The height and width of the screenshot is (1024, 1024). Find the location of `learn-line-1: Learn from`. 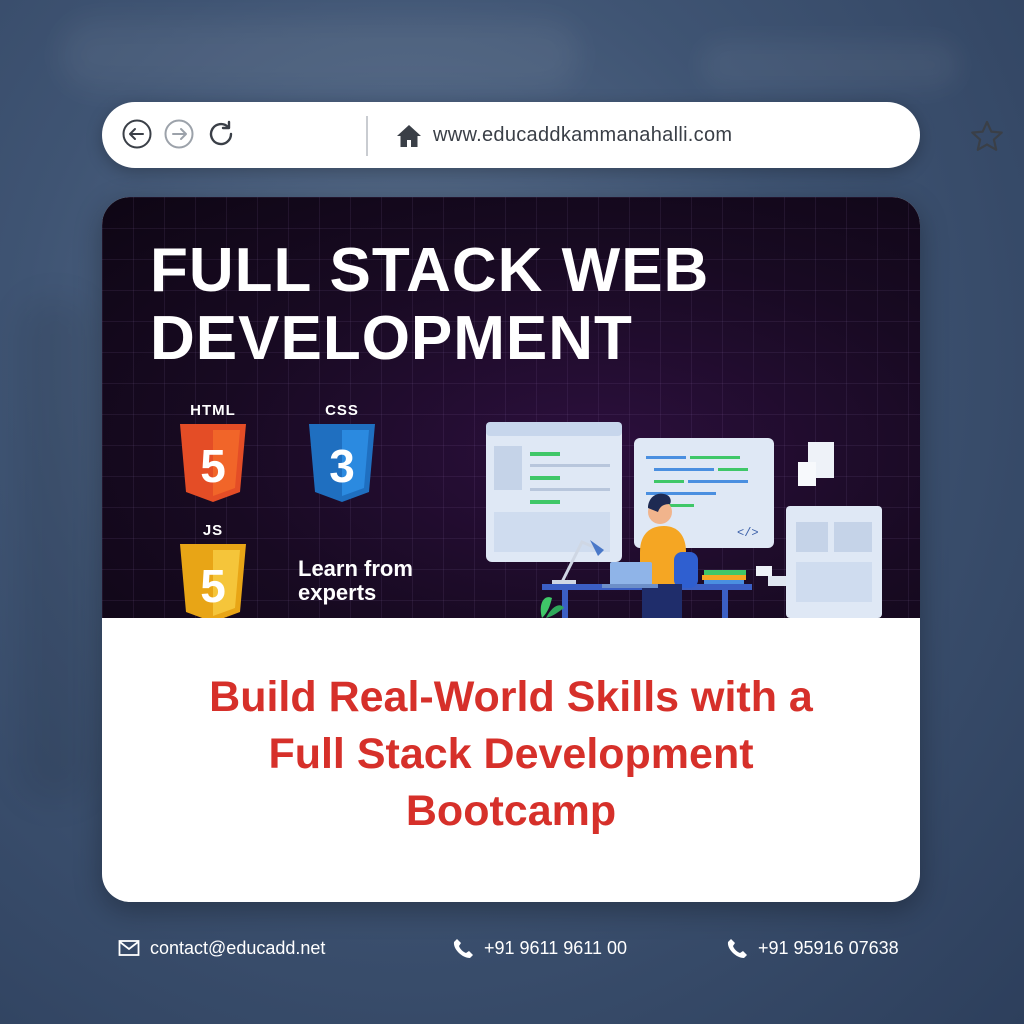

learn-line-1: Learn from is located at coordinates (355, 568).